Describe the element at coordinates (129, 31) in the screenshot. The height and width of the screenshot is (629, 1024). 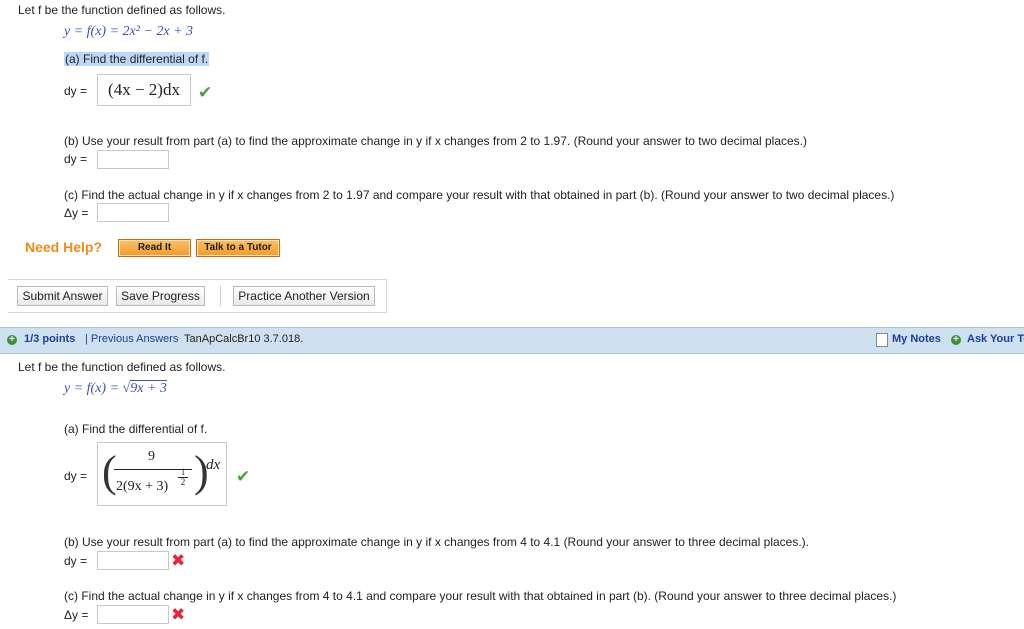
I see `q1-equation: y = f(x) = 2x² − 2x + 3` at that location.